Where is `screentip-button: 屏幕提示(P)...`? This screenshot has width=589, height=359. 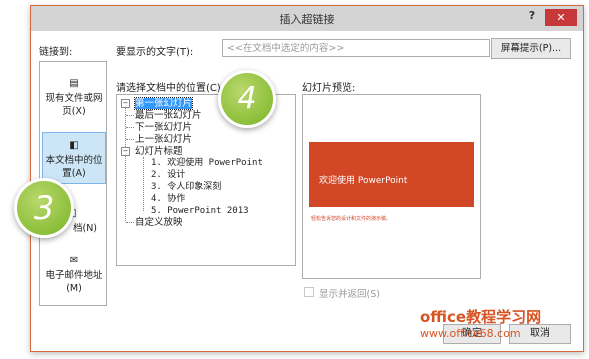
screentip-button: 屏幕提示(P)... is located at coordinates (531, 48).